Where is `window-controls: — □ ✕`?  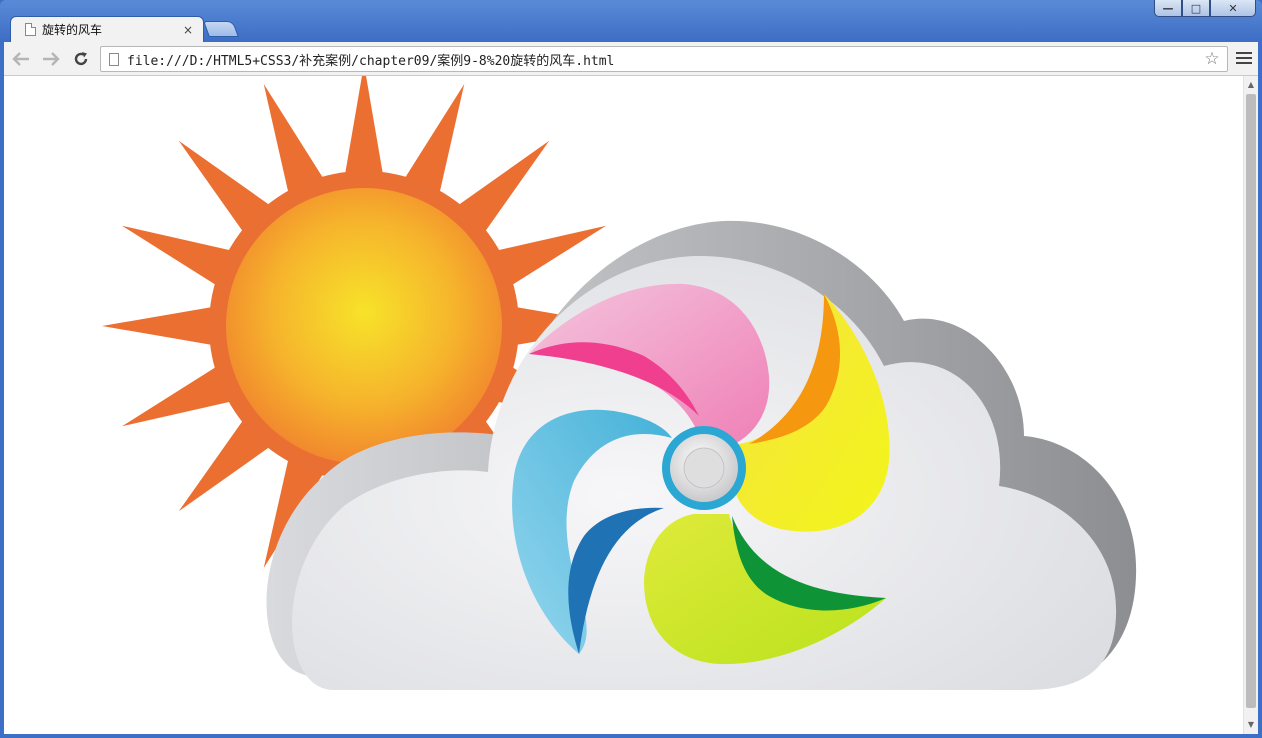
window-controls: — □ ✕ is located at coordinates (1205, 9).